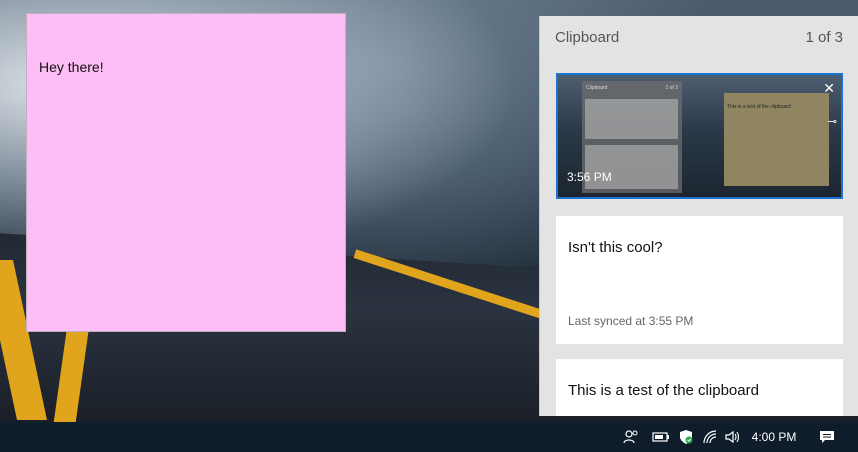 The width and height of the screenshot is (858, 452). I want to click on people-icon, so click(631, 437).